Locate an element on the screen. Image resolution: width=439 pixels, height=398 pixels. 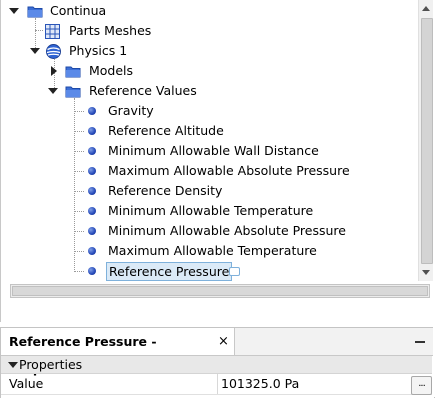
close-icon: × is located at coordinates (223, 341).